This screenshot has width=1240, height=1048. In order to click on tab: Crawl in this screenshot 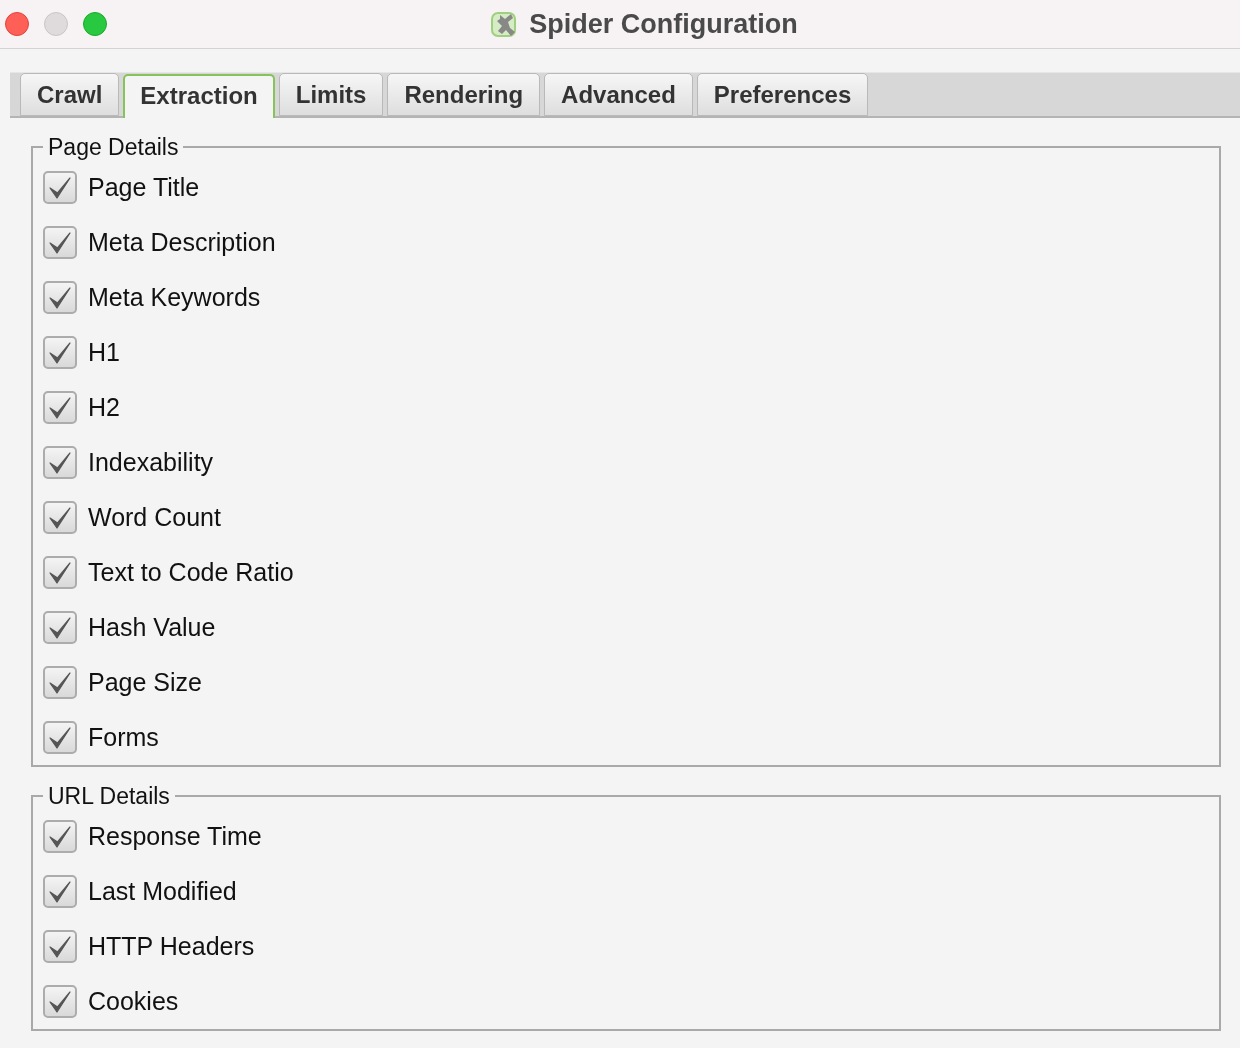, I will do `click(70, 94)`.